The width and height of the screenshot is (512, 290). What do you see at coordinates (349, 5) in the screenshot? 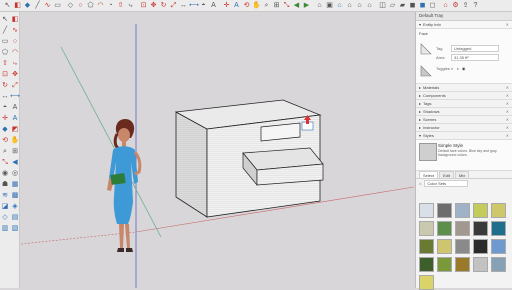
I see `right-view-icon: ⌂` at bounding box center [349, 5].